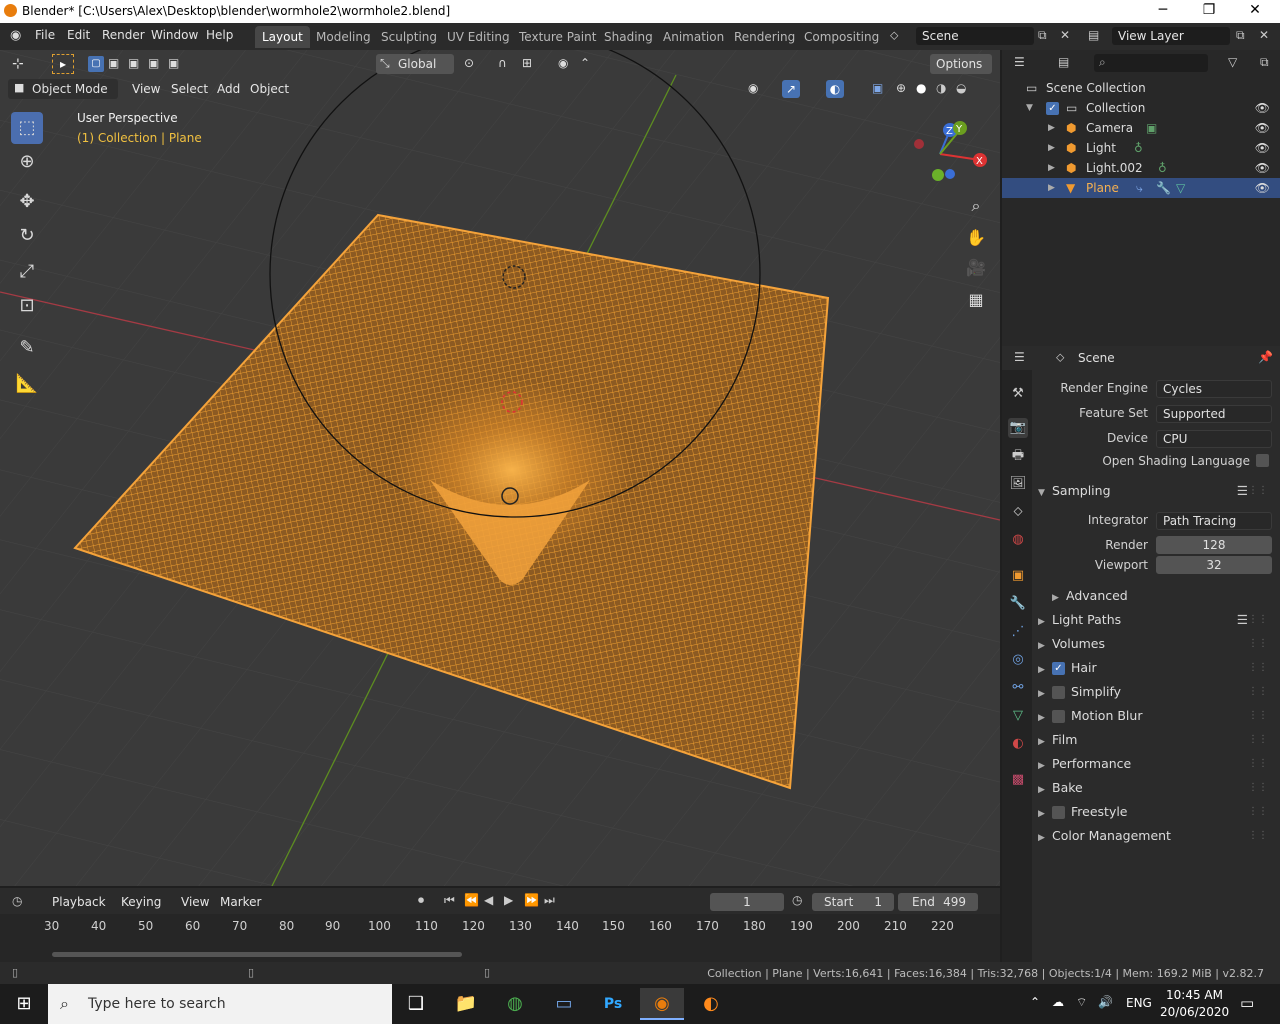 The height and width of the screenshot is (1024, 1280). Describe the element at coordinates (557, 37) in the screenshot. I see `tab-texture-paint: Texture Paint` at that location.